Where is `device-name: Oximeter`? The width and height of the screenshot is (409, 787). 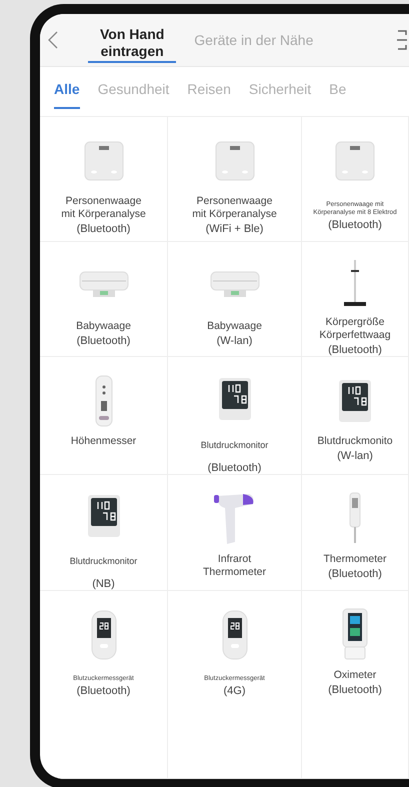 device-name: Oximeter is located at coordinates (355, 675).